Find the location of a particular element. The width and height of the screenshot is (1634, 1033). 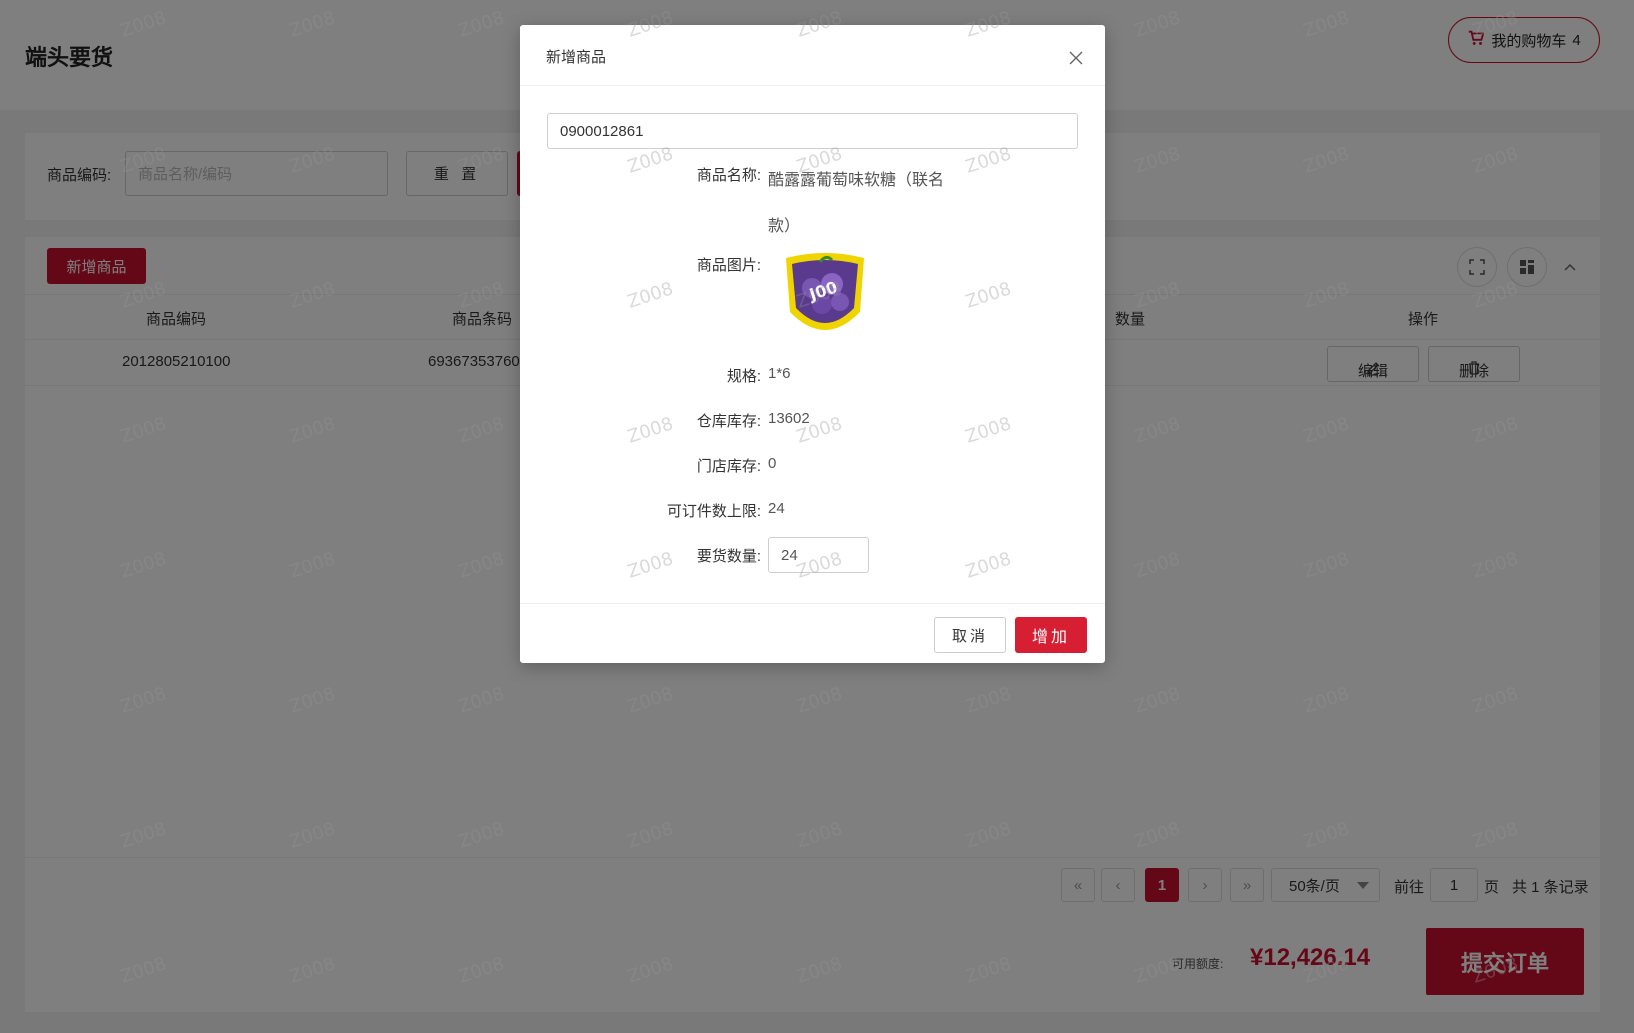

product-code-input: 0900012861 is located at coordinates (812, 131).